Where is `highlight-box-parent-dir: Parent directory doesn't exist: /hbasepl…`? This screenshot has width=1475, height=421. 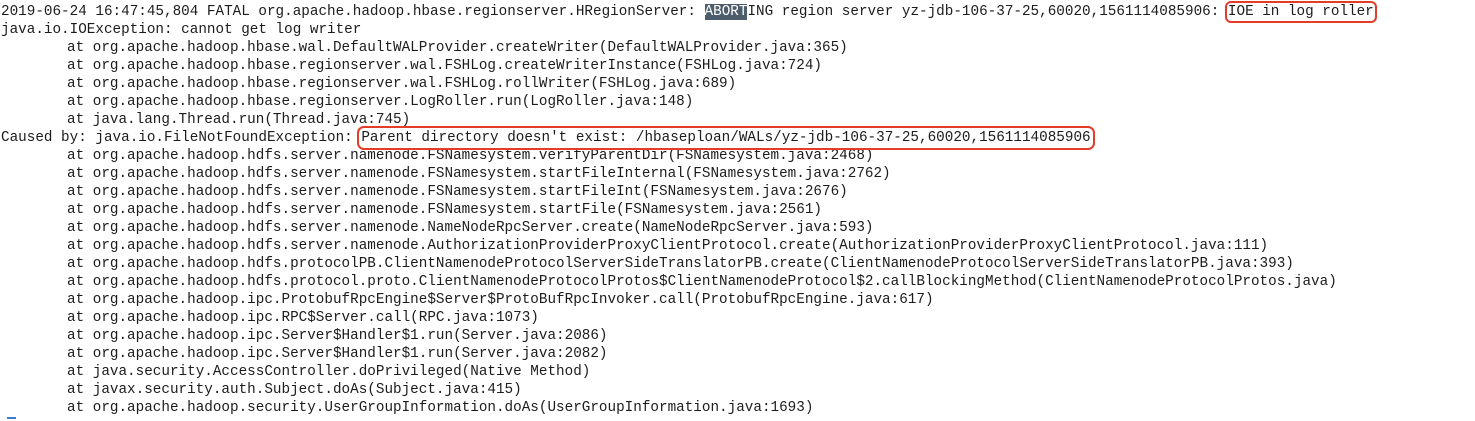 highlight-box-parent-dir: Parent directory doesn't exist: /hbasepl… is located at coordinates (726, 138).